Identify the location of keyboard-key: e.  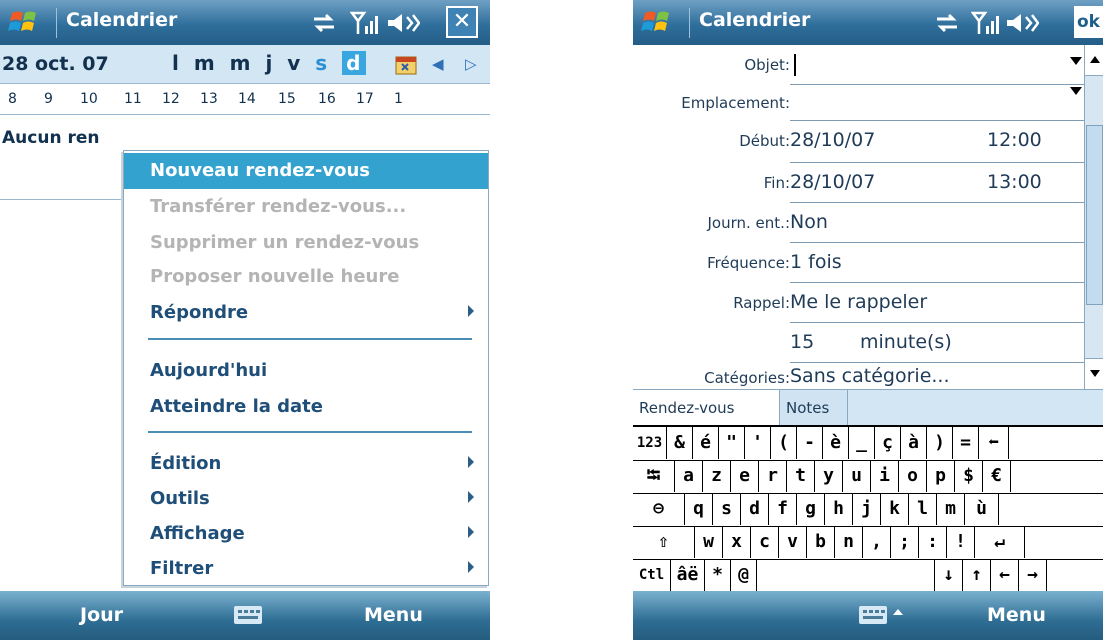
(745, 476).